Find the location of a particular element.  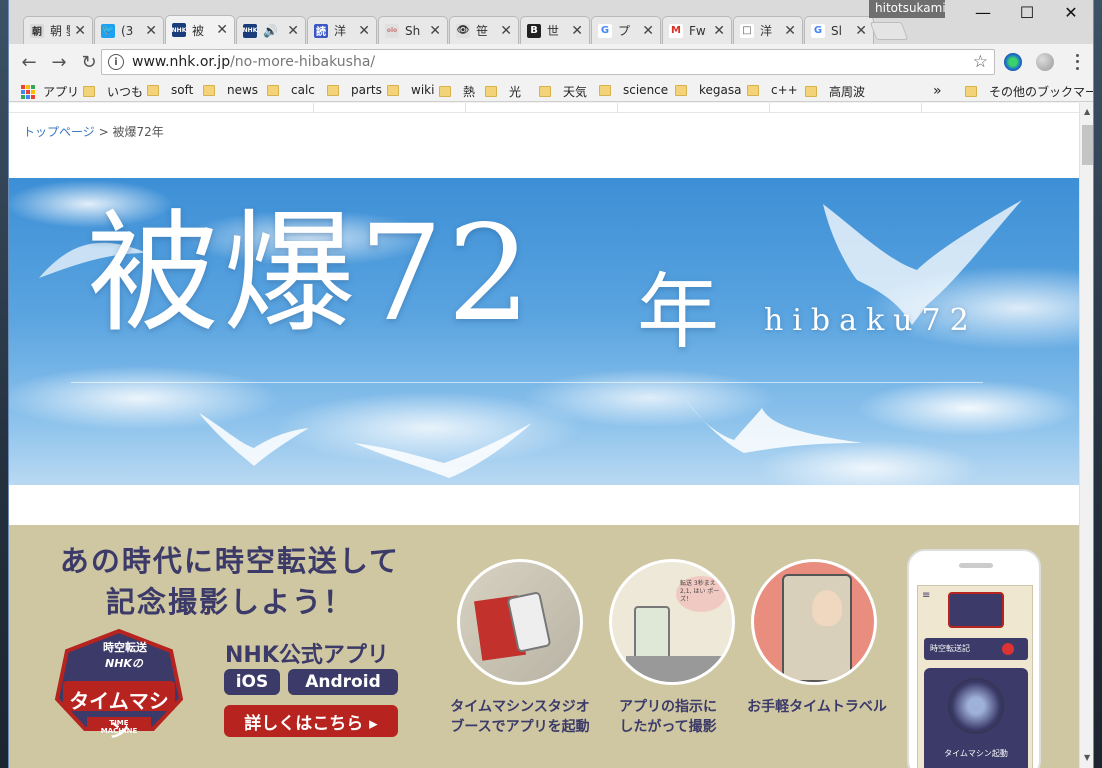

tab: 🐦 (3 ✕ is located at coordinates (129, 30).